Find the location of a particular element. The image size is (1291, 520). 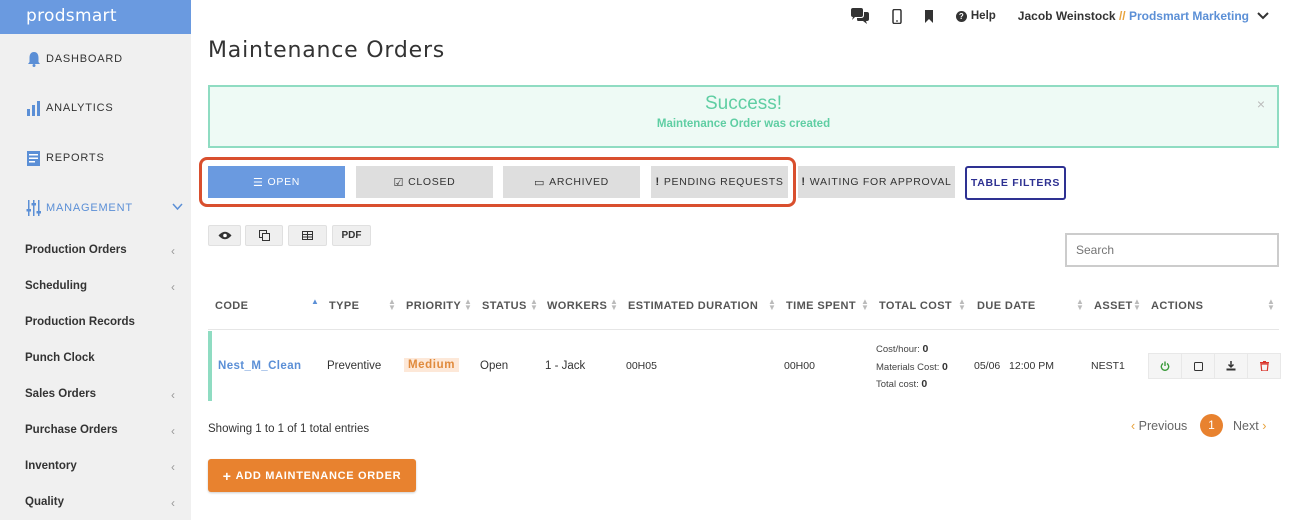

sidebar-item-purchase-orders: Purchase Orders ‹ is located at coordinates (100, 431).